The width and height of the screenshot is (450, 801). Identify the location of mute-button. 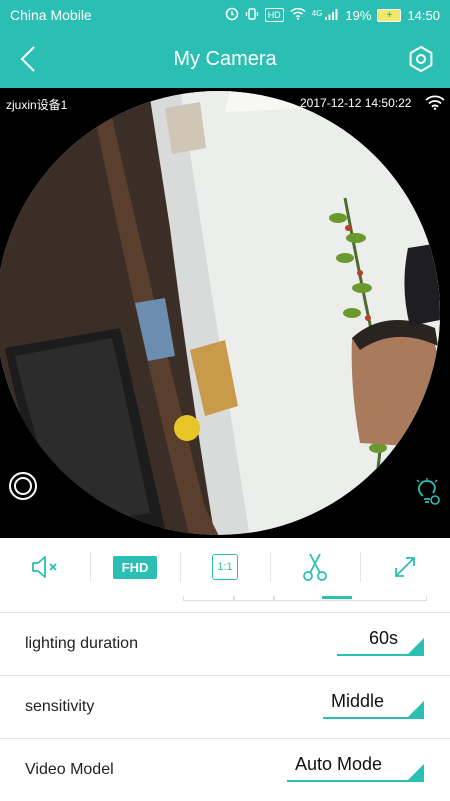
(45, 567).